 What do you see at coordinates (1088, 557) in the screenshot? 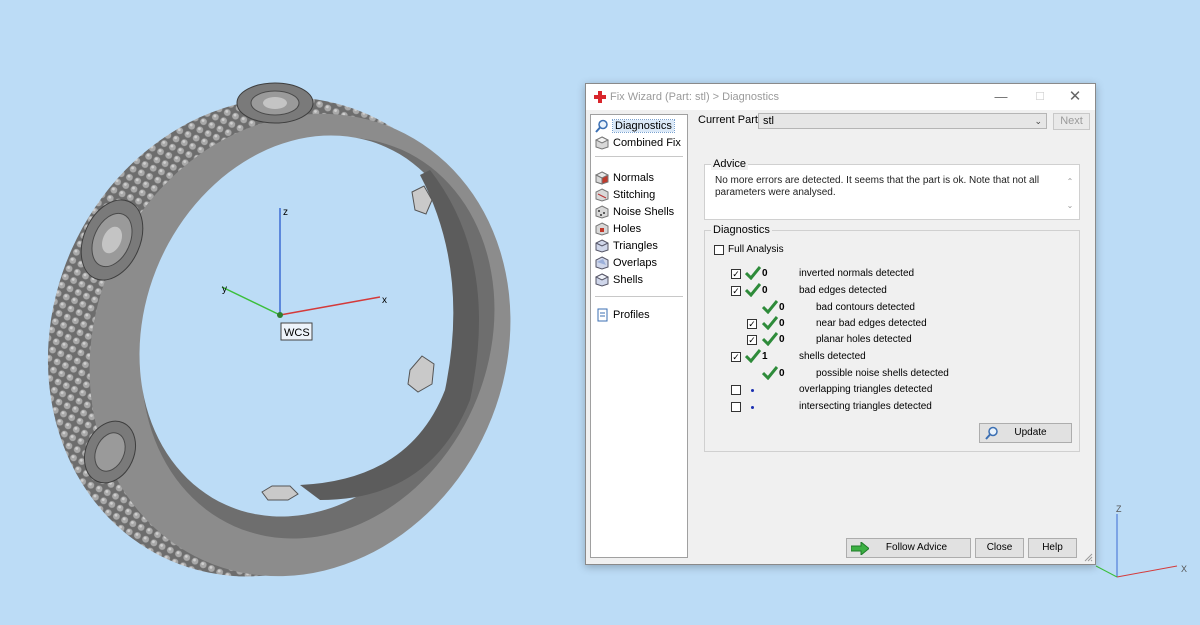
I see `resize-grip-icon` at bounding box center [1088, 557].